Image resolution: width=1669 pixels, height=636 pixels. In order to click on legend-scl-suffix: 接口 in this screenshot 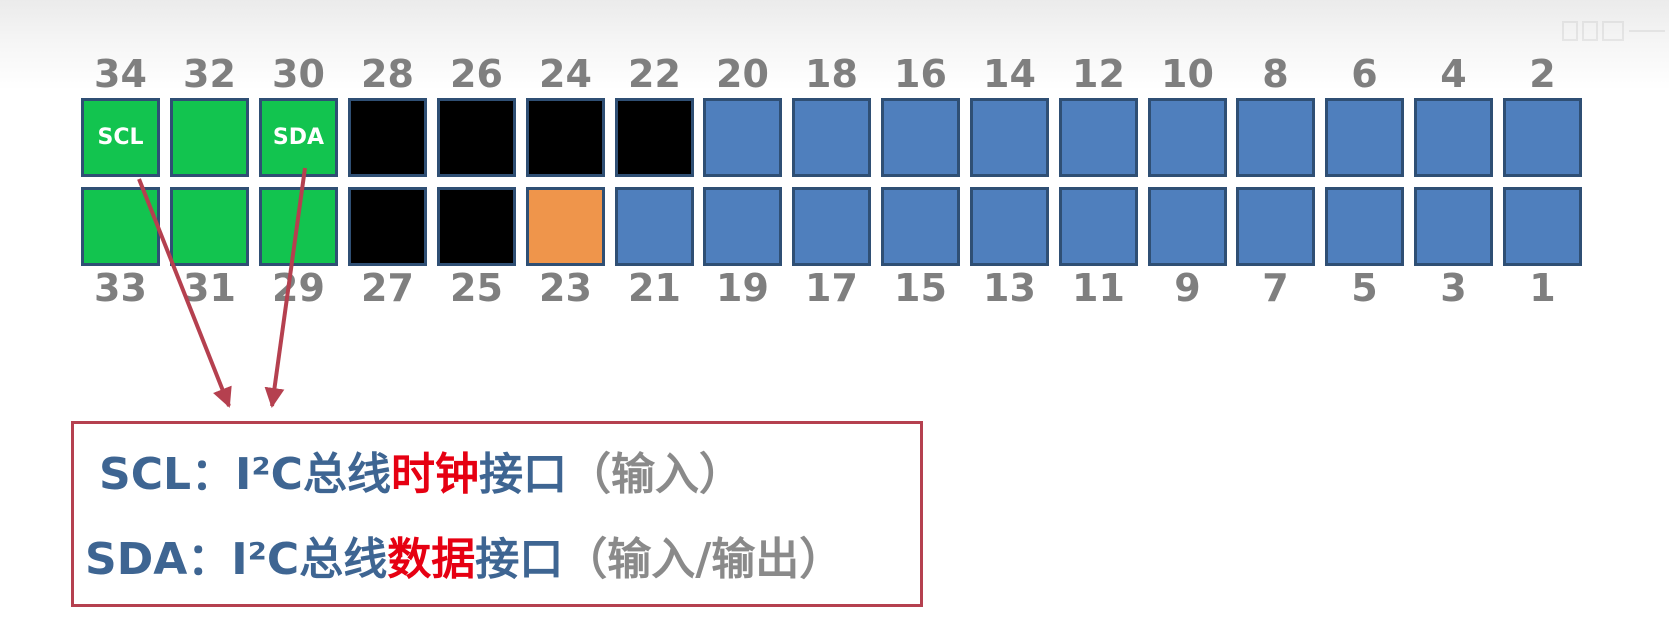, I will do `click(522, 474)`.